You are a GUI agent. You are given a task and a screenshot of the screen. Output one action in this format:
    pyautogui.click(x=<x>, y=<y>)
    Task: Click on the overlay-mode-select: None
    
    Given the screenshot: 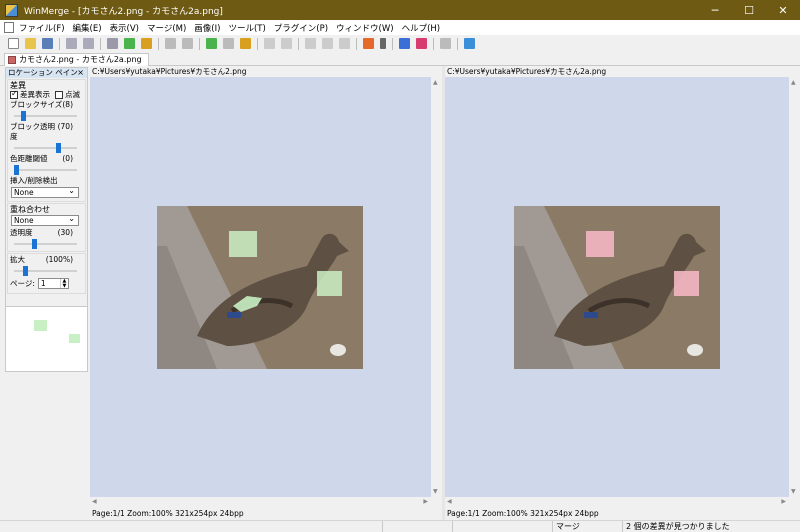 What is the action you would take?
    pyautogui.click(x=45, y=220)
    